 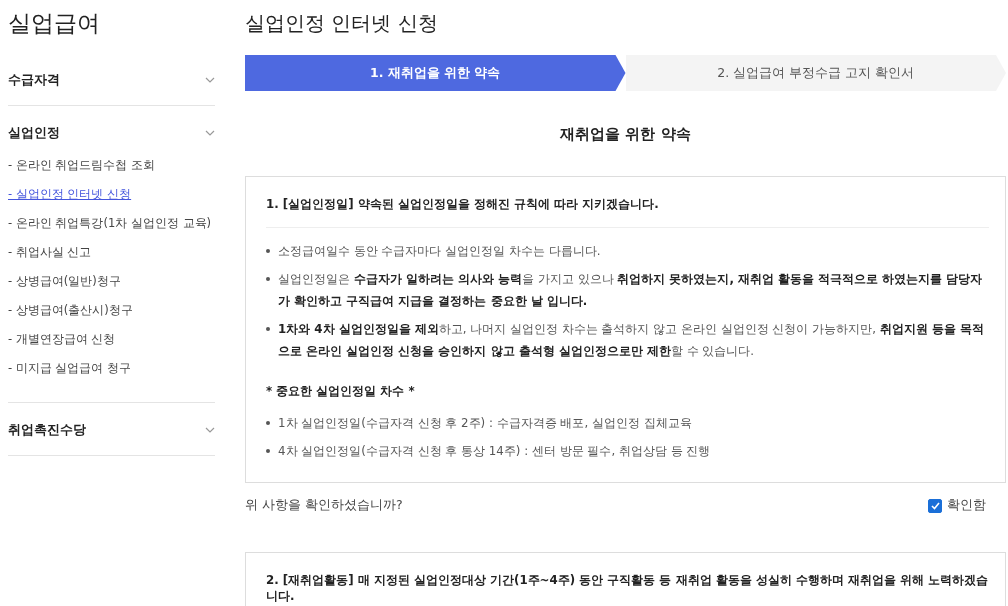 What do you see at coordinates (111, 224) in the screenshot?
I see `menu-link: - 온라인 취업특강(1차 실업인정 교육)` at bounding box center [111, 224].